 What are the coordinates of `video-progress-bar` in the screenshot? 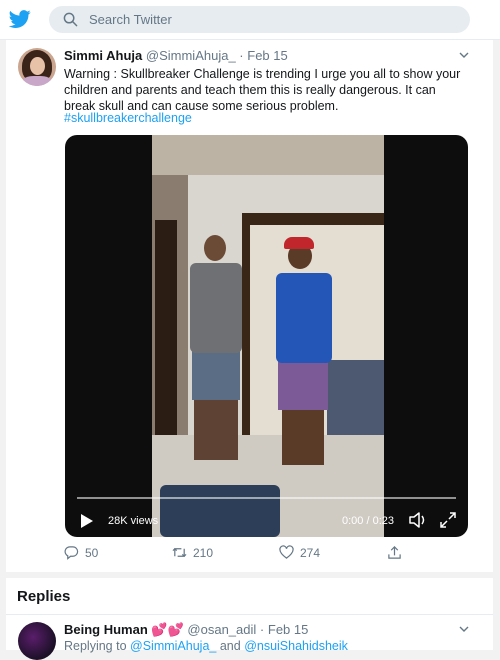 It's located at (266, 498).